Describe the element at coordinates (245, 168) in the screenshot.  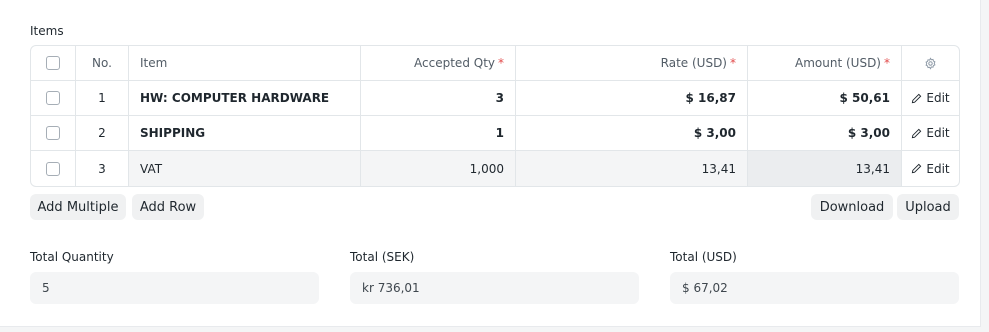
I see `row-item: VAT` at that location.